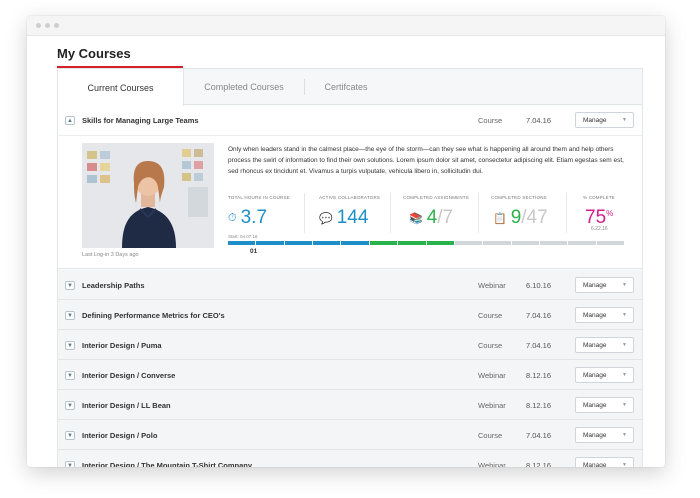 This screenshot has width=700, height=498. Describe the element at coordinates (94, 53) in the screenshot. I see `page-title: My Courses` at that location.